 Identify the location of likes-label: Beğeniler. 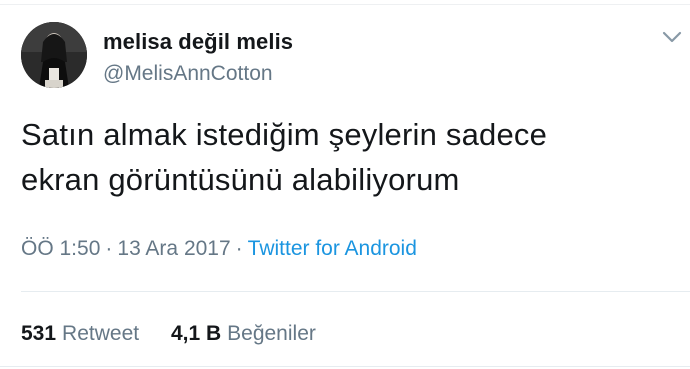
(271, 333).